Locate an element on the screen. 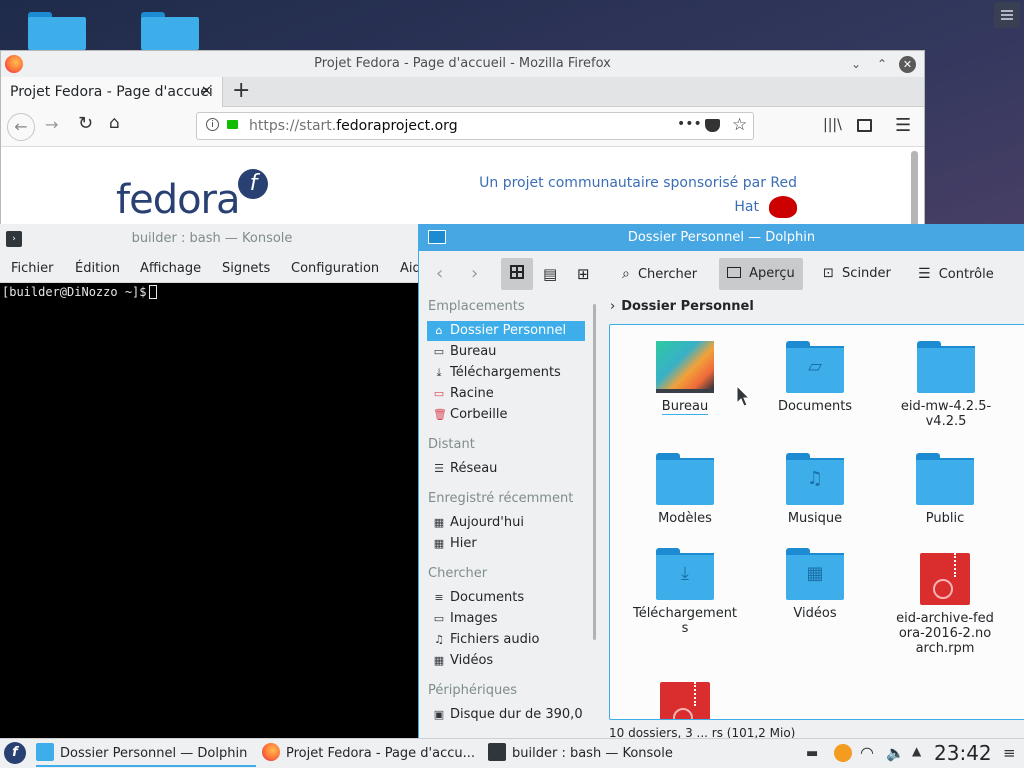 The width and height of the screenshot is (1024, 768). place-today: ▦ Aujourd'hui is located at coordinates (506, 523).